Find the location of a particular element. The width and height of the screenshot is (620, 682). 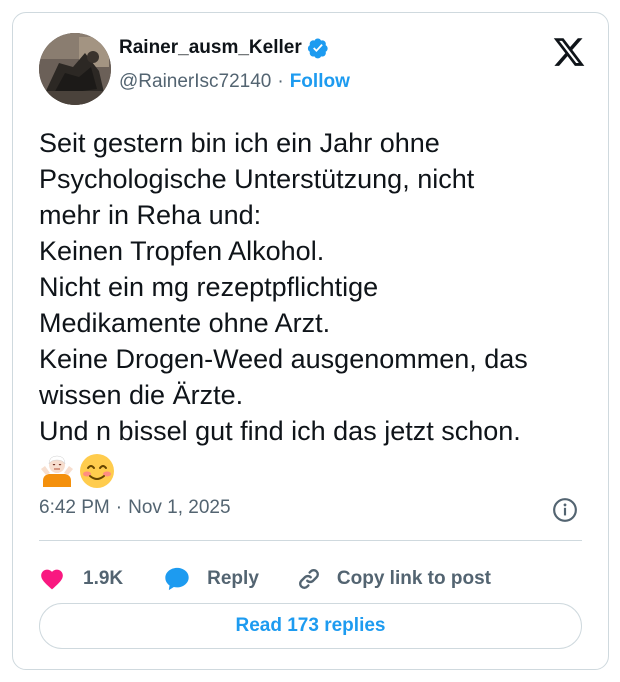

handle-row: @RainerIsc72140 · Follow is located at coordinates (234, 82).